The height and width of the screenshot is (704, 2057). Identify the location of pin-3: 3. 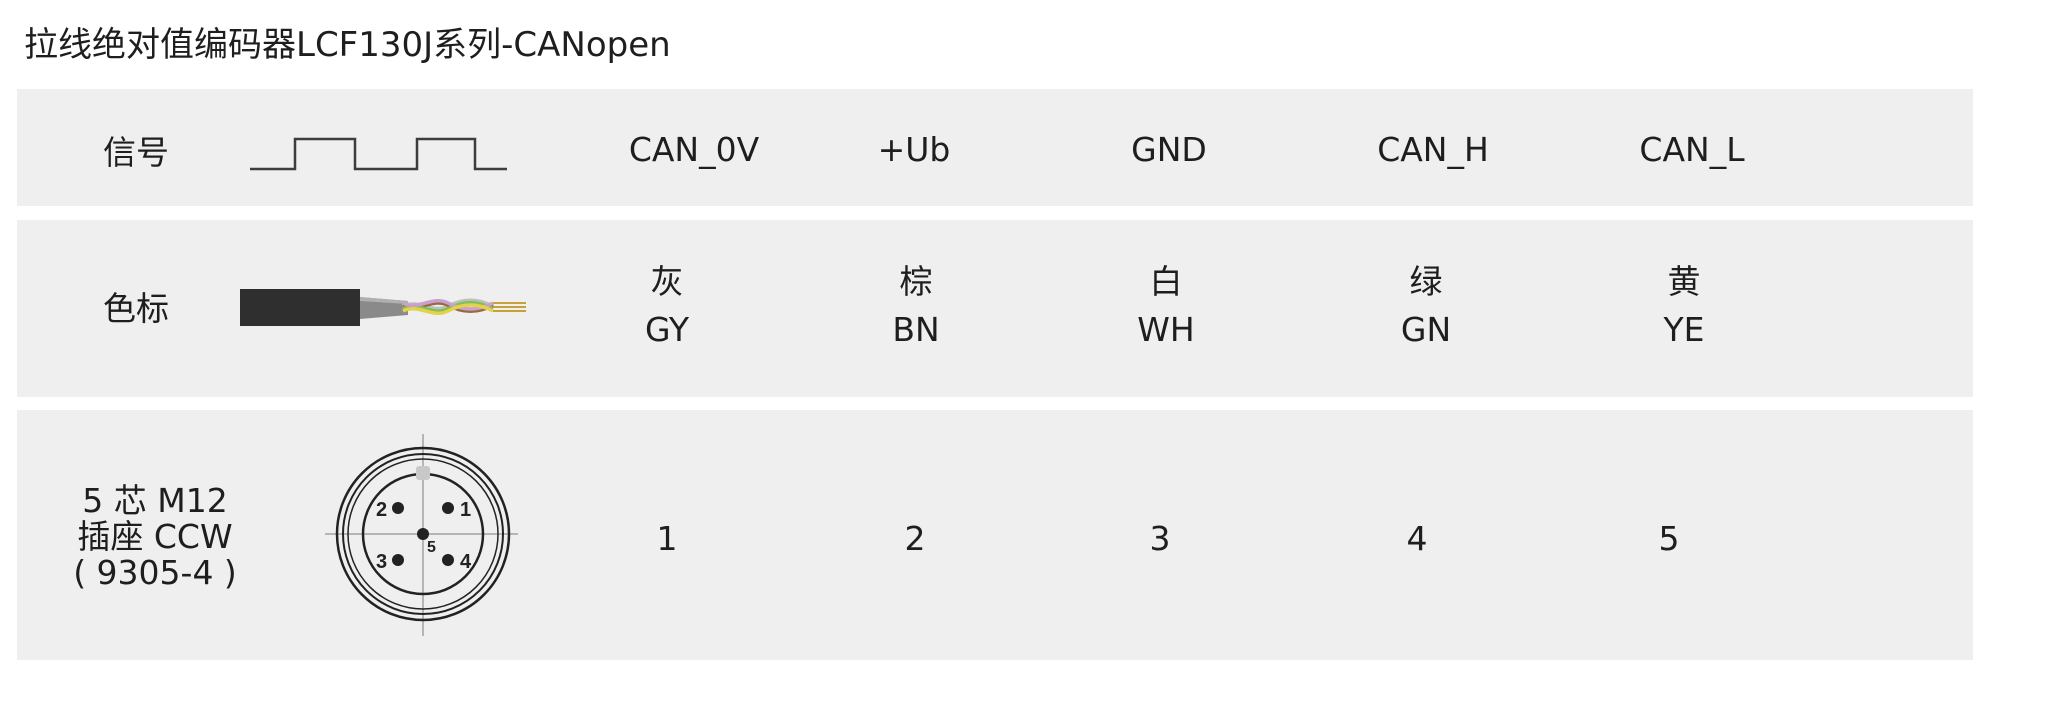
(1160, 538).